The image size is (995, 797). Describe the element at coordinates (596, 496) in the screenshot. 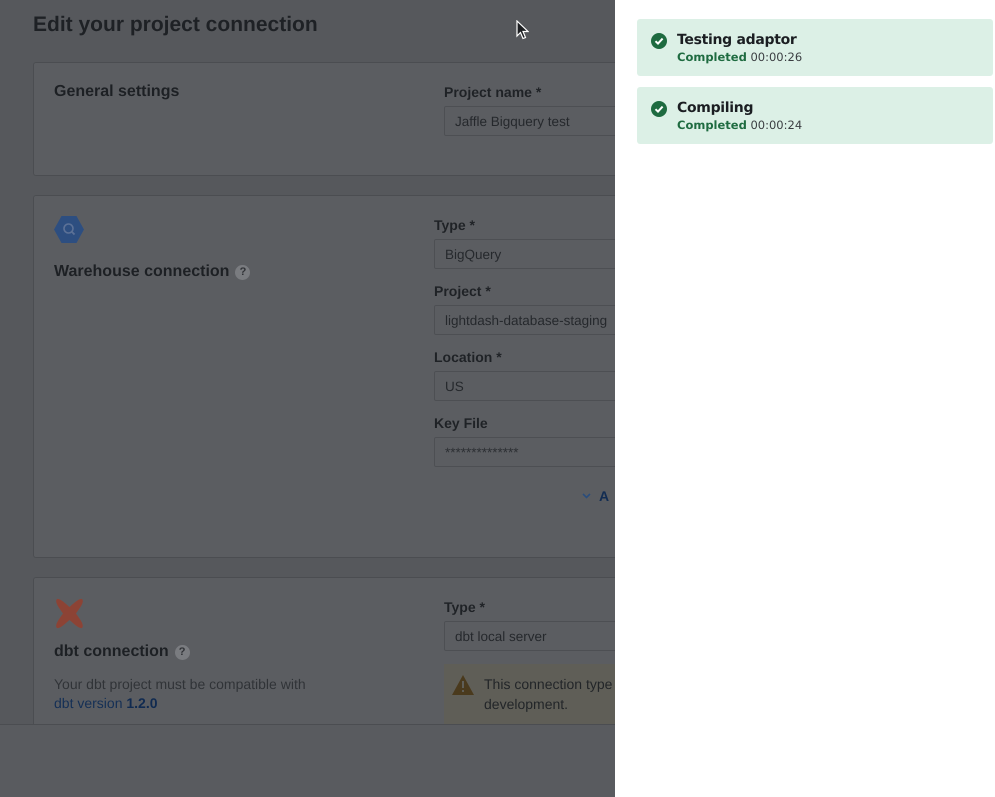

I see `advanced-toggle: A` at that location.